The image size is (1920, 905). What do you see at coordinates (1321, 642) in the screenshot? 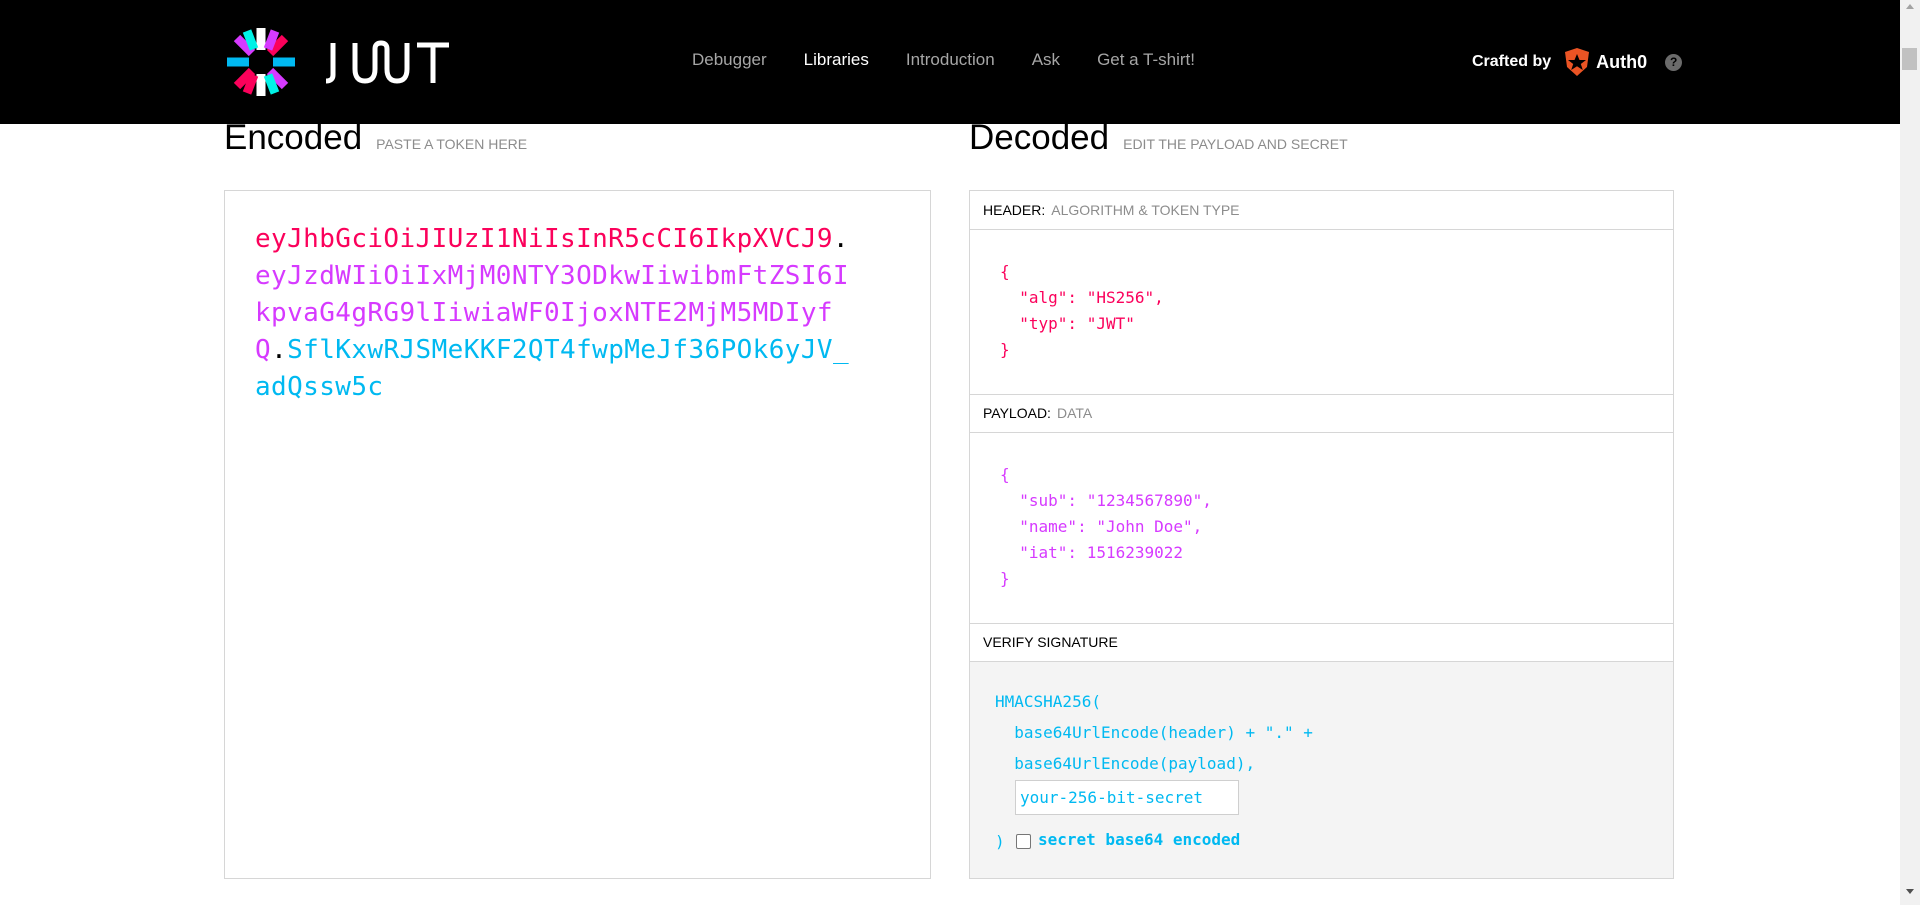
I see `verify-panel-title: VERIFY SIGNATURE` at bounding box center [1321, 642].